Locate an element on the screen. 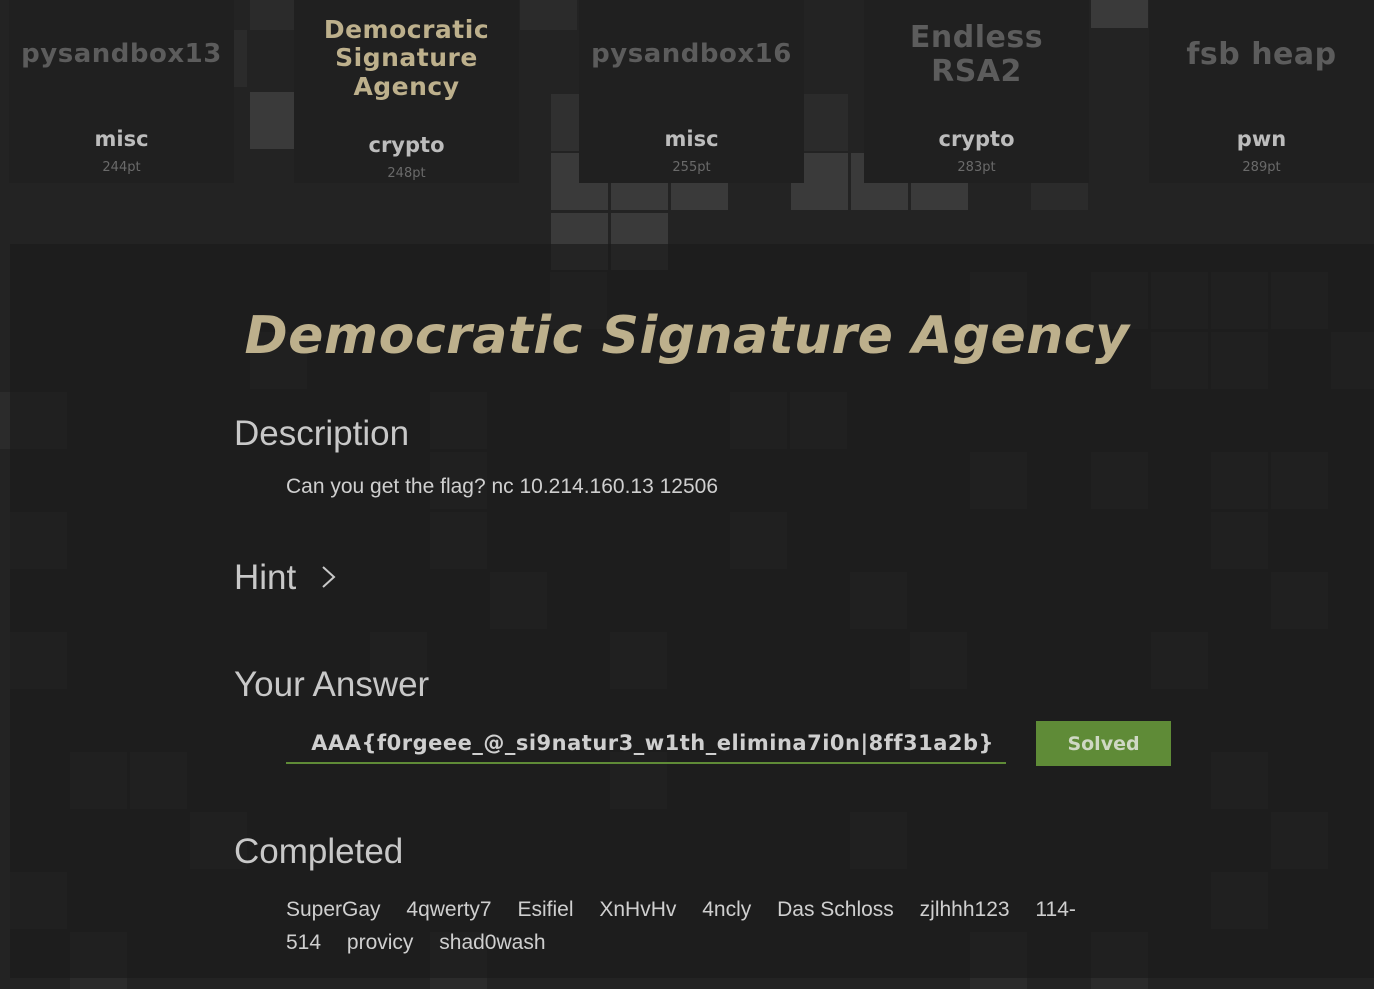 The width and height of the screenshot is (1374, 989). completed-user: 4ncly is located at coordinates (727, 909).